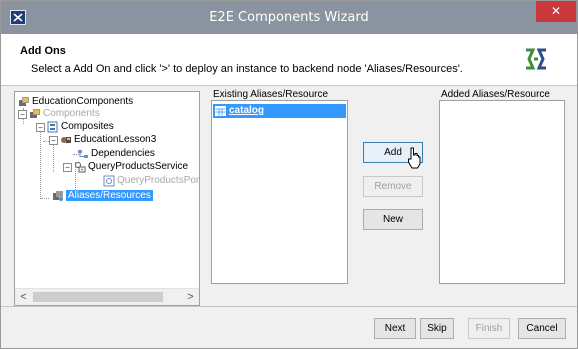 This screenshot has height=349, width=578. Describe the element at coordinates (109, 195) in the screenshot. I see `tree-node-label: Aliases/Resources` at that location.